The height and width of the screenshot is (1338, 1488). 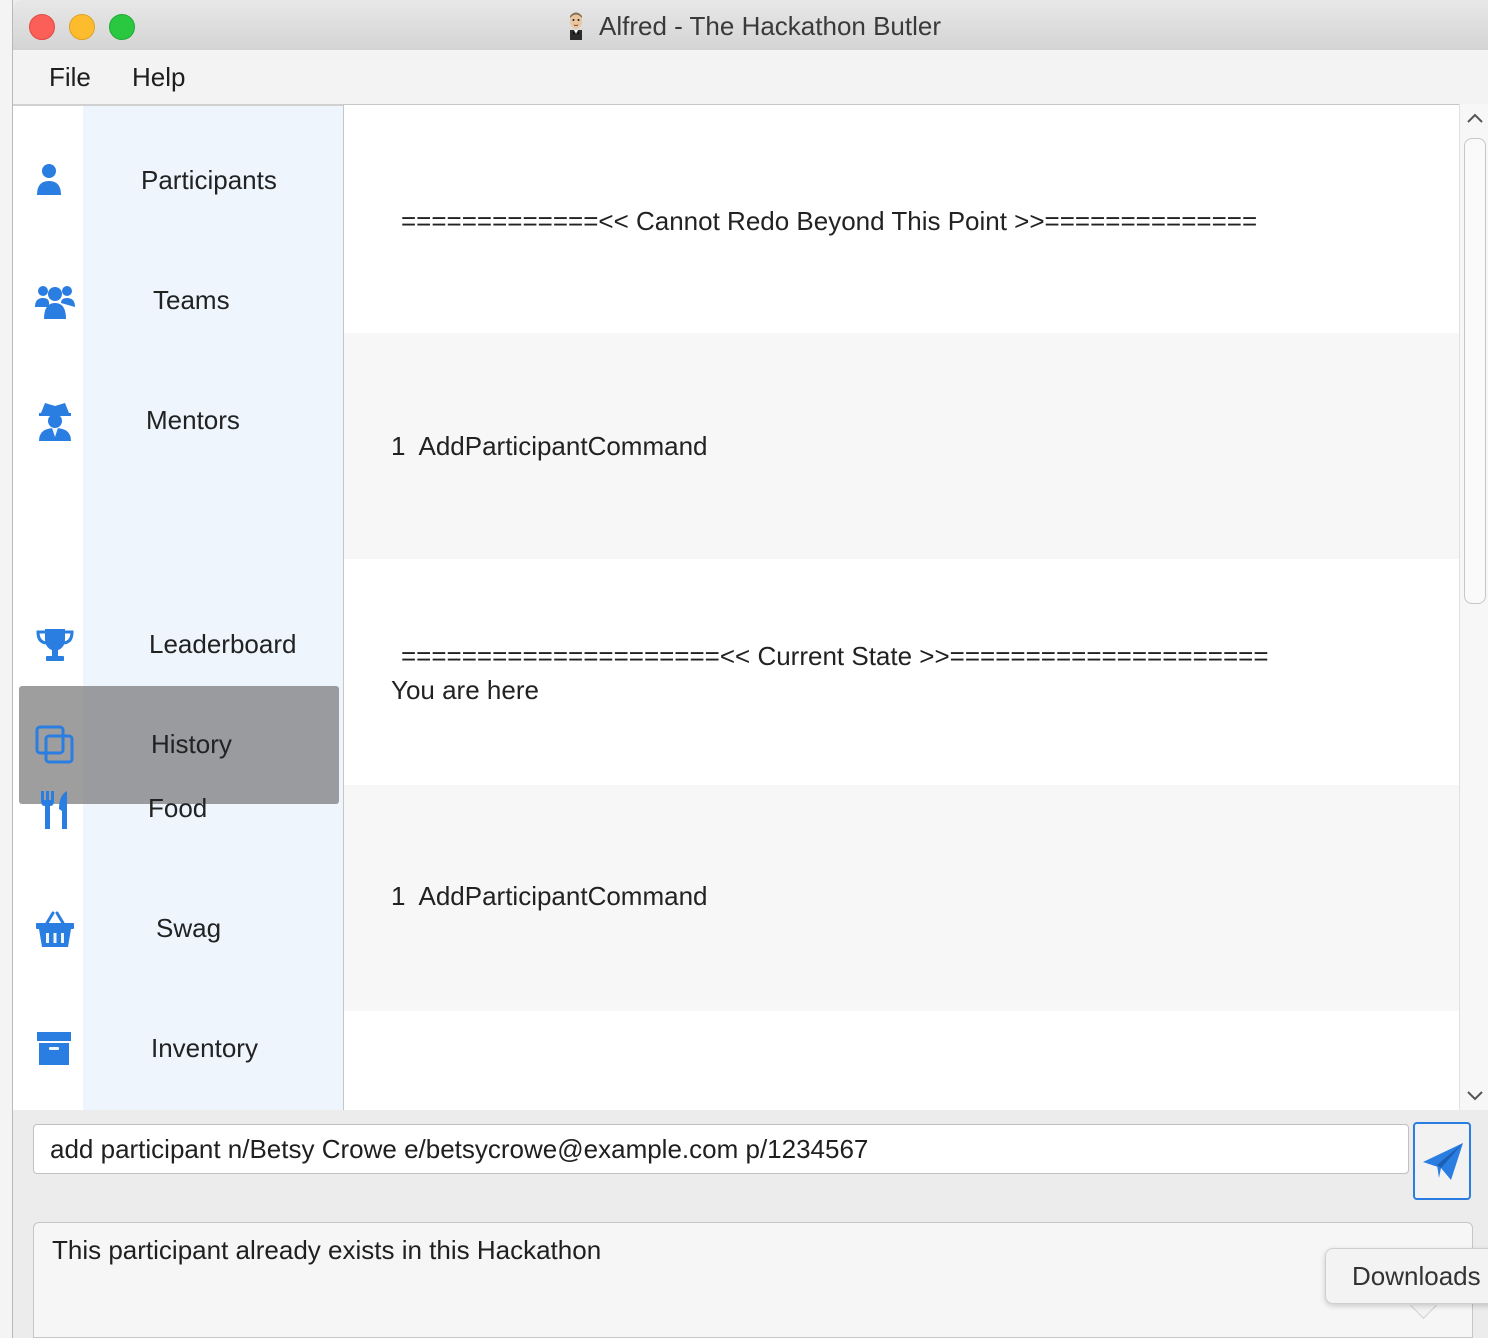 I want to click on paper-plane-icon, so click(x=1443, y=1161).